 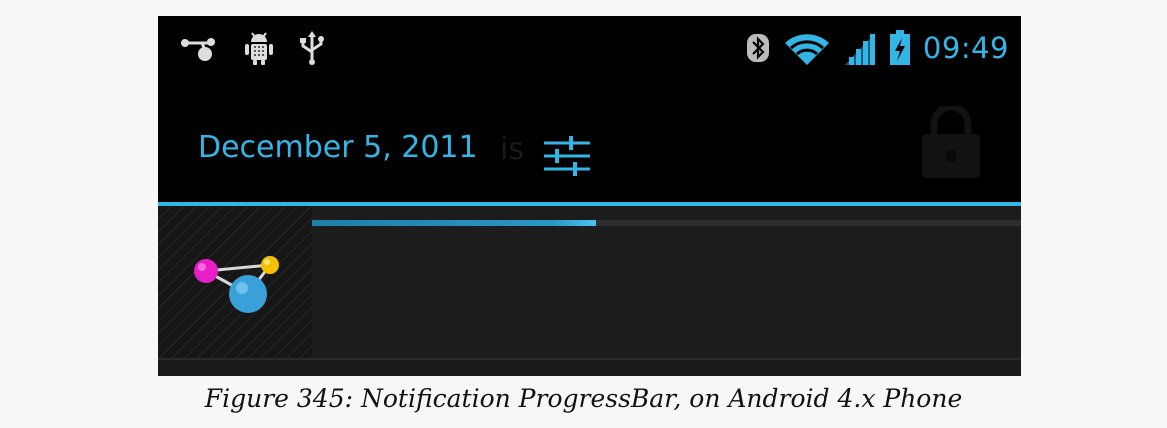 I want to click on android-debug-icon, so click(x=259, y=48).